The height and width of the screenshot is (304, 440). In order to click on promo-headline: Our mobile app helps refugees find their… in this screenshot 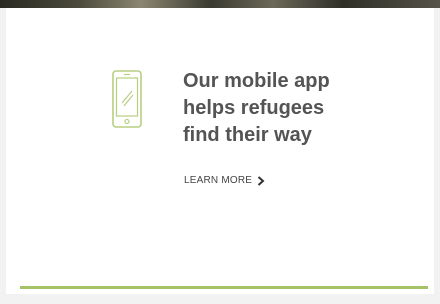, I will do `click(256, 108)`.